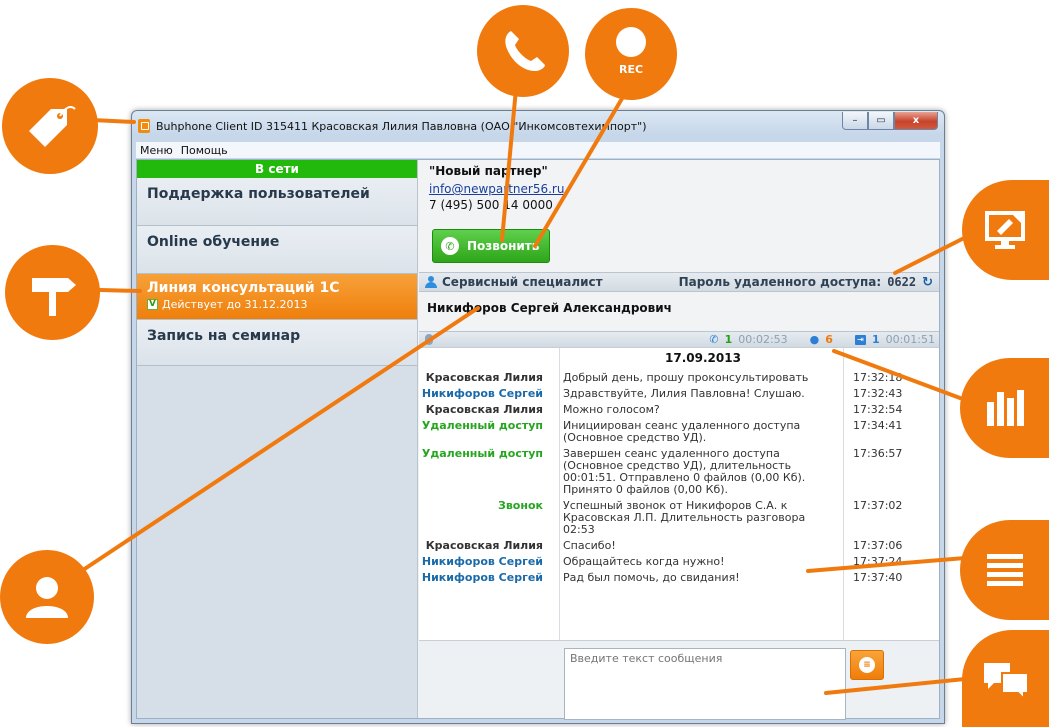 The height and width of the screenshot is (727, 1049). I want to click on nav-item-label: Запись на семинар, so click(224, 336).